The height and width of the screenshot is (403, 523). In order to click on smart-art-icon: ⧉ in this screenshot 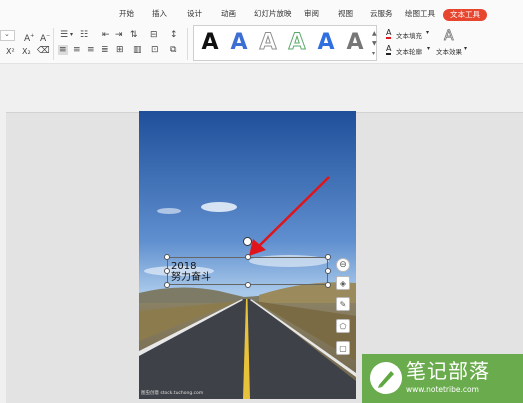, I will do `click(173, 50)`.